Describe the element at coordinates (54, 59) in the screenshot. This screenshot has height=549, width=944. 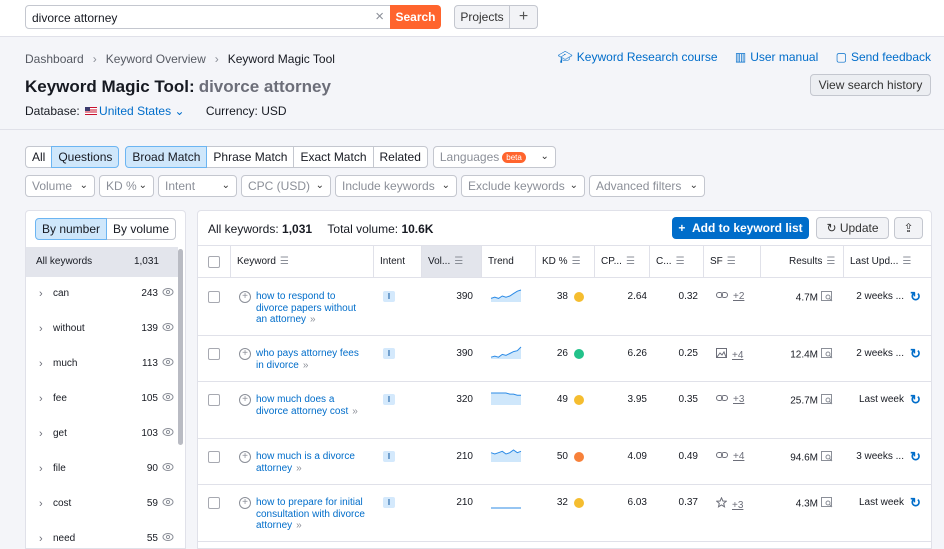
I see `breadcrumb-dashboard: Dashboard` at that location.